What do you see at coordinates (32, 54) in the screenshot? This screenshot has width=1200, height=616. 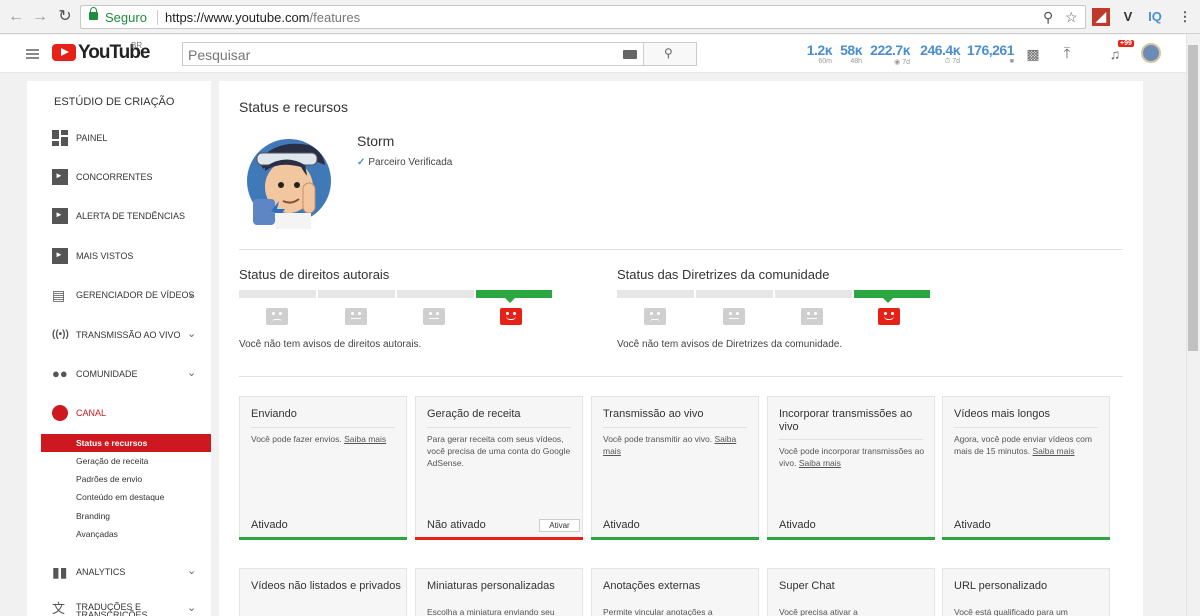 I see `hamburger-menu-icon` at bounding box center [32, 54].